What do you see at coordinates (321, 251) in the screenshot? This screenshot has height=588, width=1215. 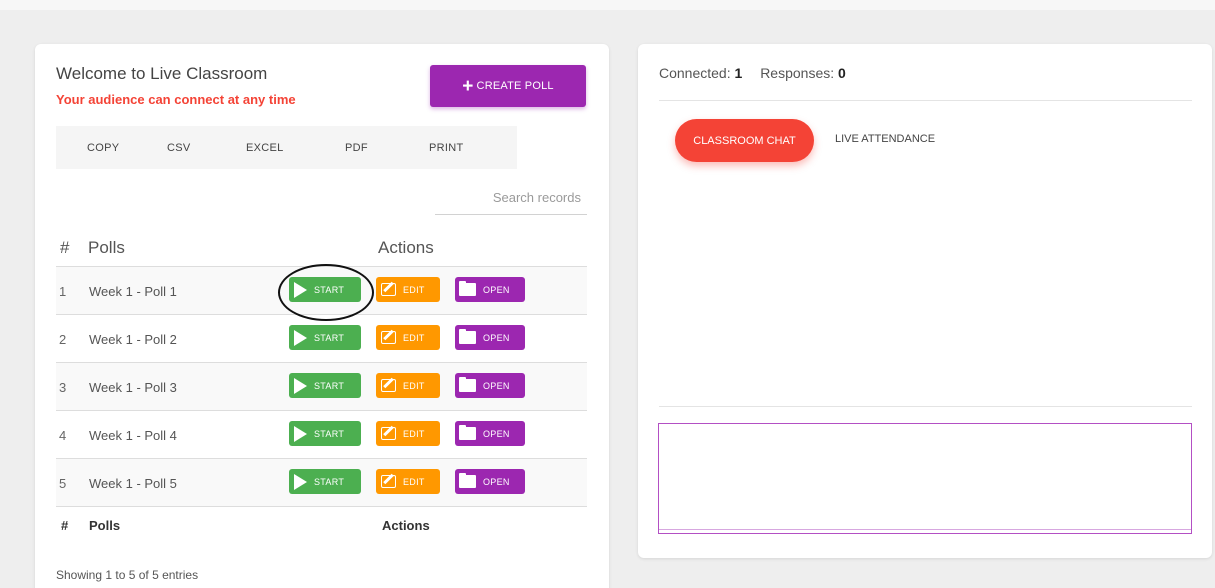 I see `table-header: # Polls Actions` at bounding box center [321, 251].